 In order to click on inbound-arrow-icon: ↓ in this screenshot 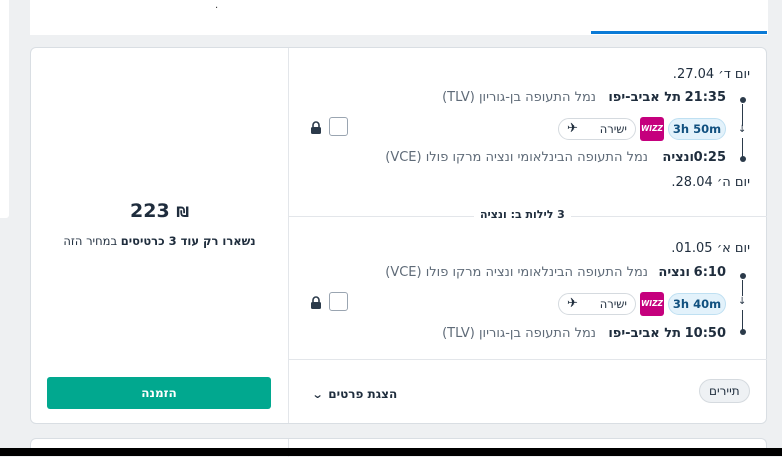, I will do `click(742, 301)`.